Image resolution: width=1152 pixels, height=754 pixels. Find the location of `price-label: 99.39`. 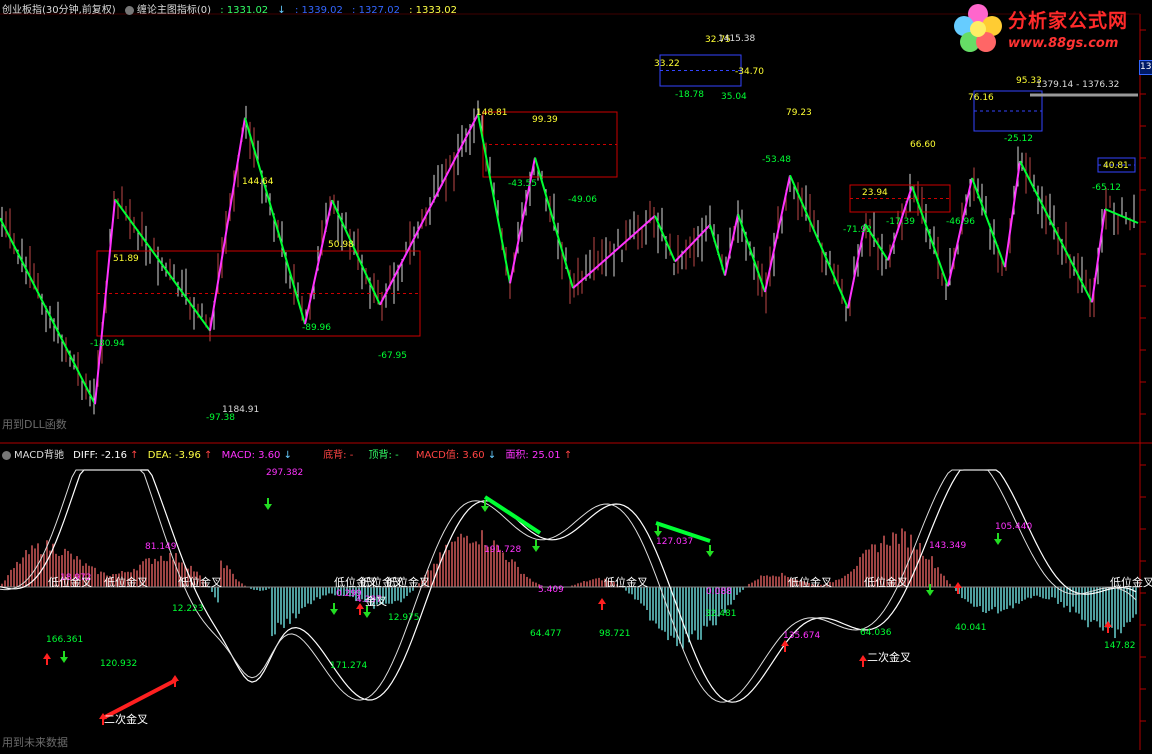

price-label: 99.39 is located at coordinates (545, 120).